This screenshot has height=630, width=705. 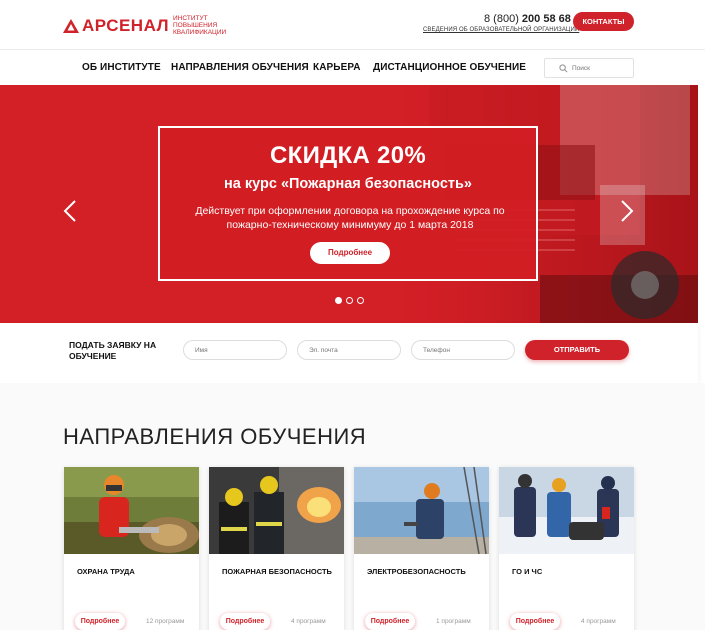 What do you see at coordinates (348, 184) in the screenshot?
I see `promo-subtitle: на курс «Пожарная безопасность»` at bounding box center [348, 184].